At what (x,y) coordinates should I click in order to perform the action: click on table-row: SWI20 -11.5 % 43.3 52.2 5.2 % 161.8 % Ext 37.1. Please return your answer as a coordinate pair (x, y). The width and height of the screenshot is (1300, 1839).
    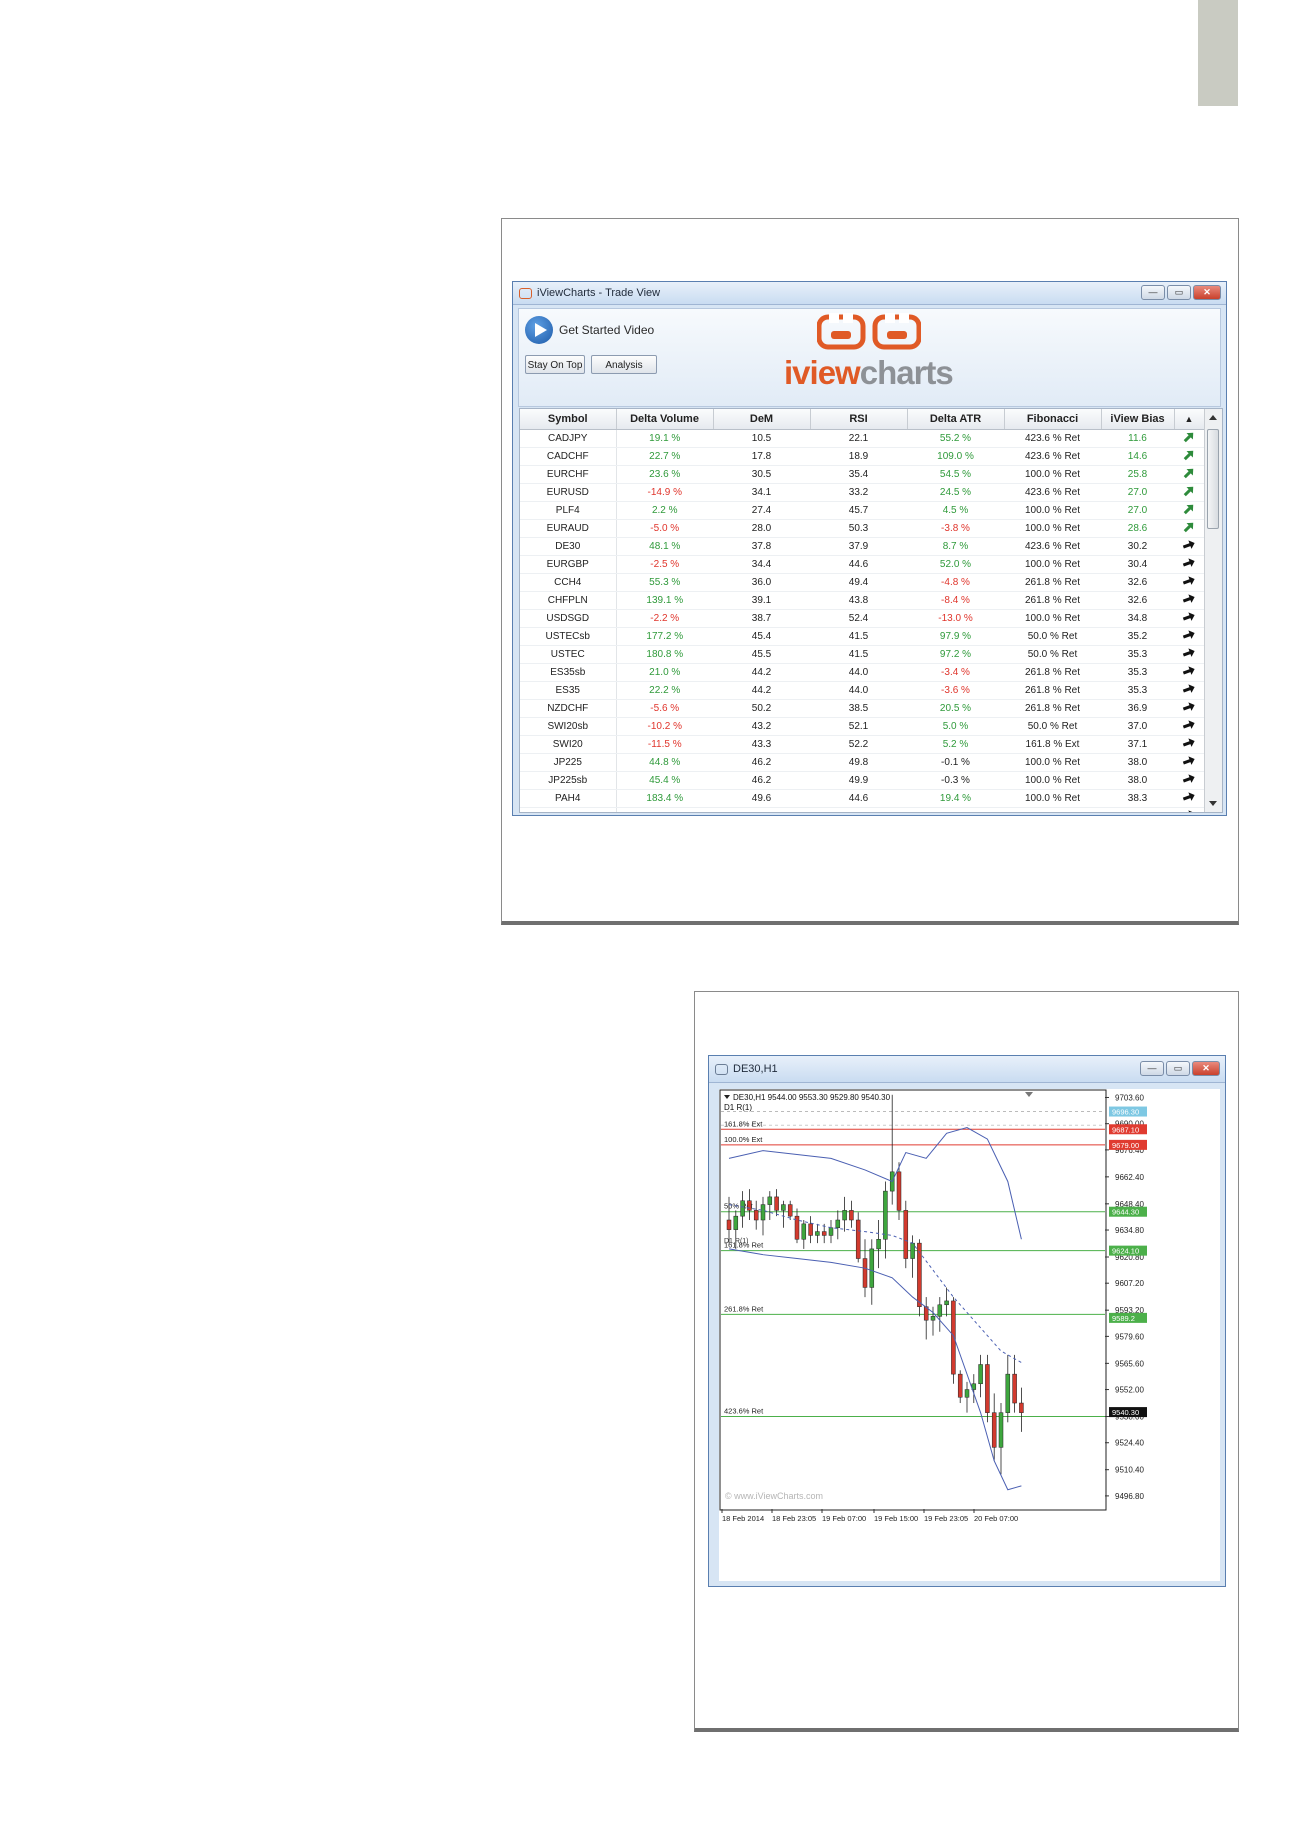
    Looking at the image, I should click on (862, 744).